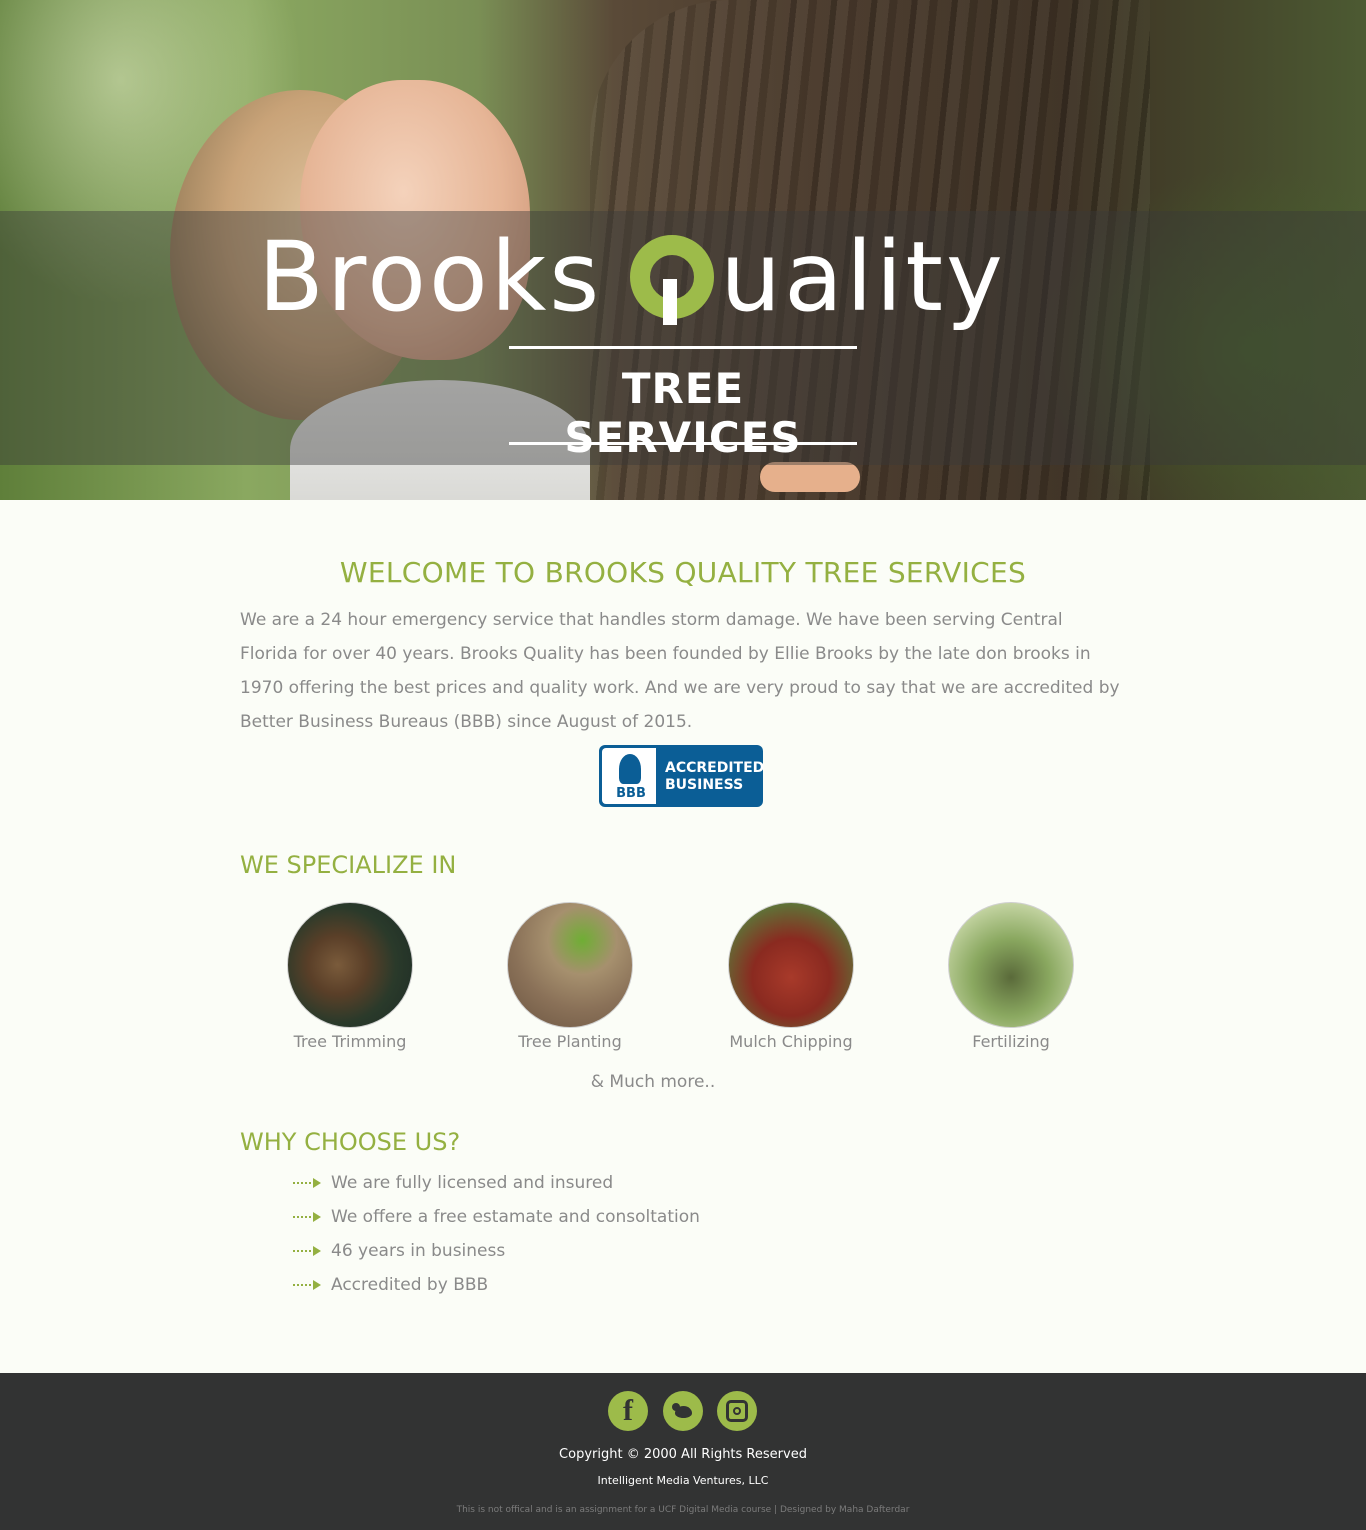  Describe the element at coordinates (1011, 965) in the screenshot. I see `fertilizing-image` at that location.